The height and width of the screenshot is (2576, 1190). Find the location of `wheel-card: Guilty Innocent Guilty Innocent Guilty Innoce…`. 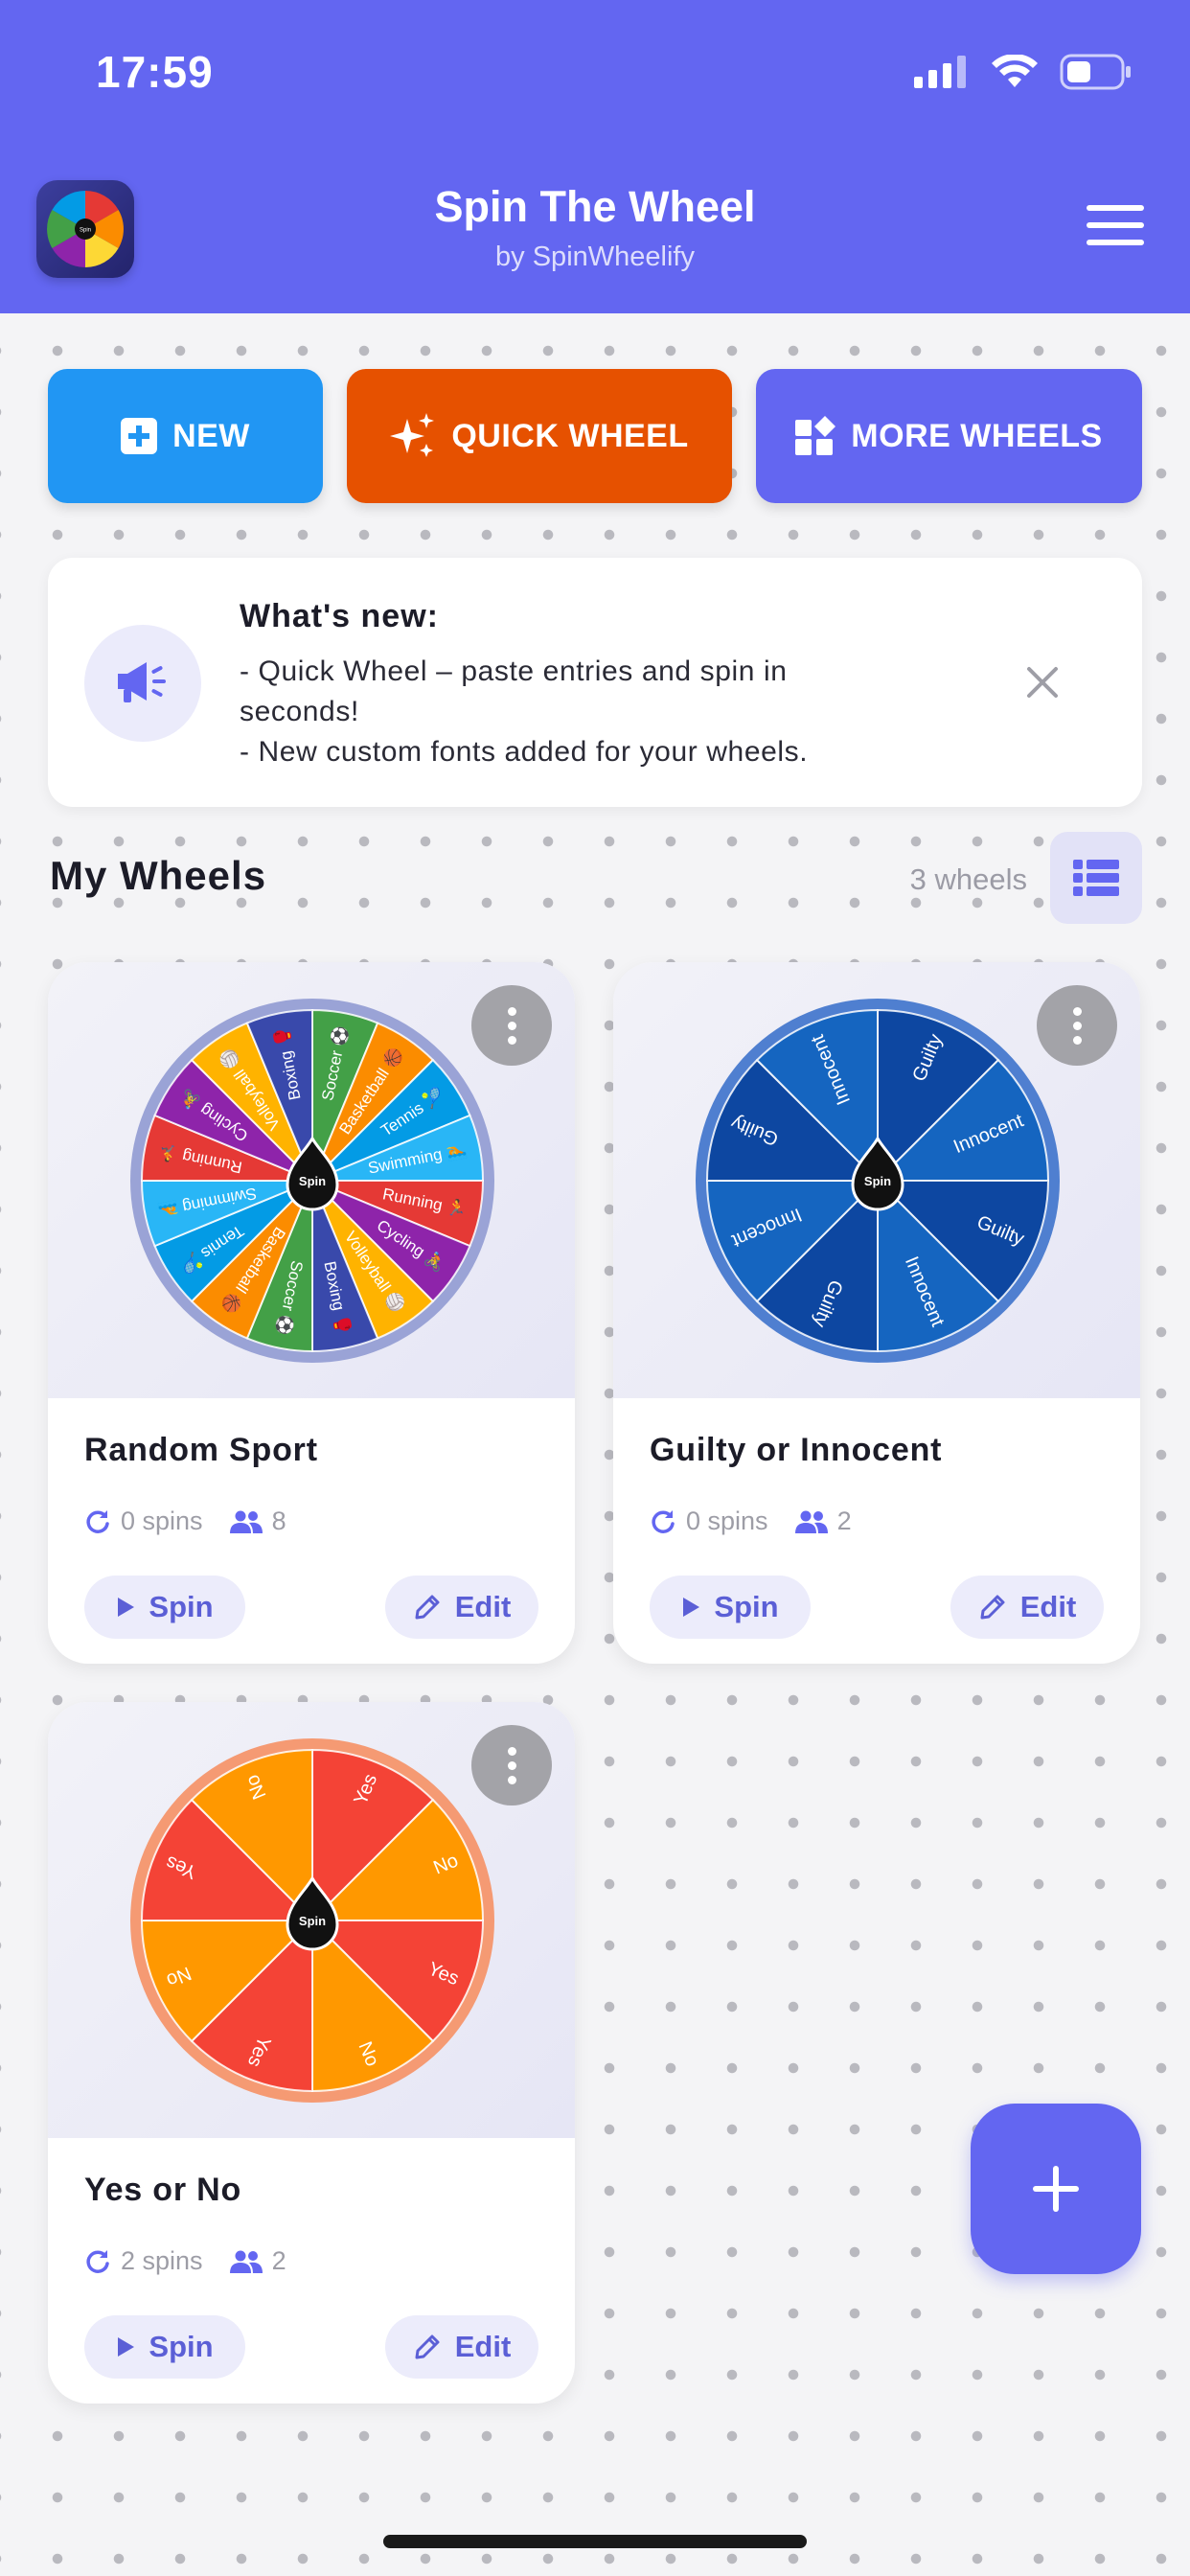

wheel-card: Guilty Innocent Guilty Innocent Guilty Innoce… is located at coordinates (876, 1313).